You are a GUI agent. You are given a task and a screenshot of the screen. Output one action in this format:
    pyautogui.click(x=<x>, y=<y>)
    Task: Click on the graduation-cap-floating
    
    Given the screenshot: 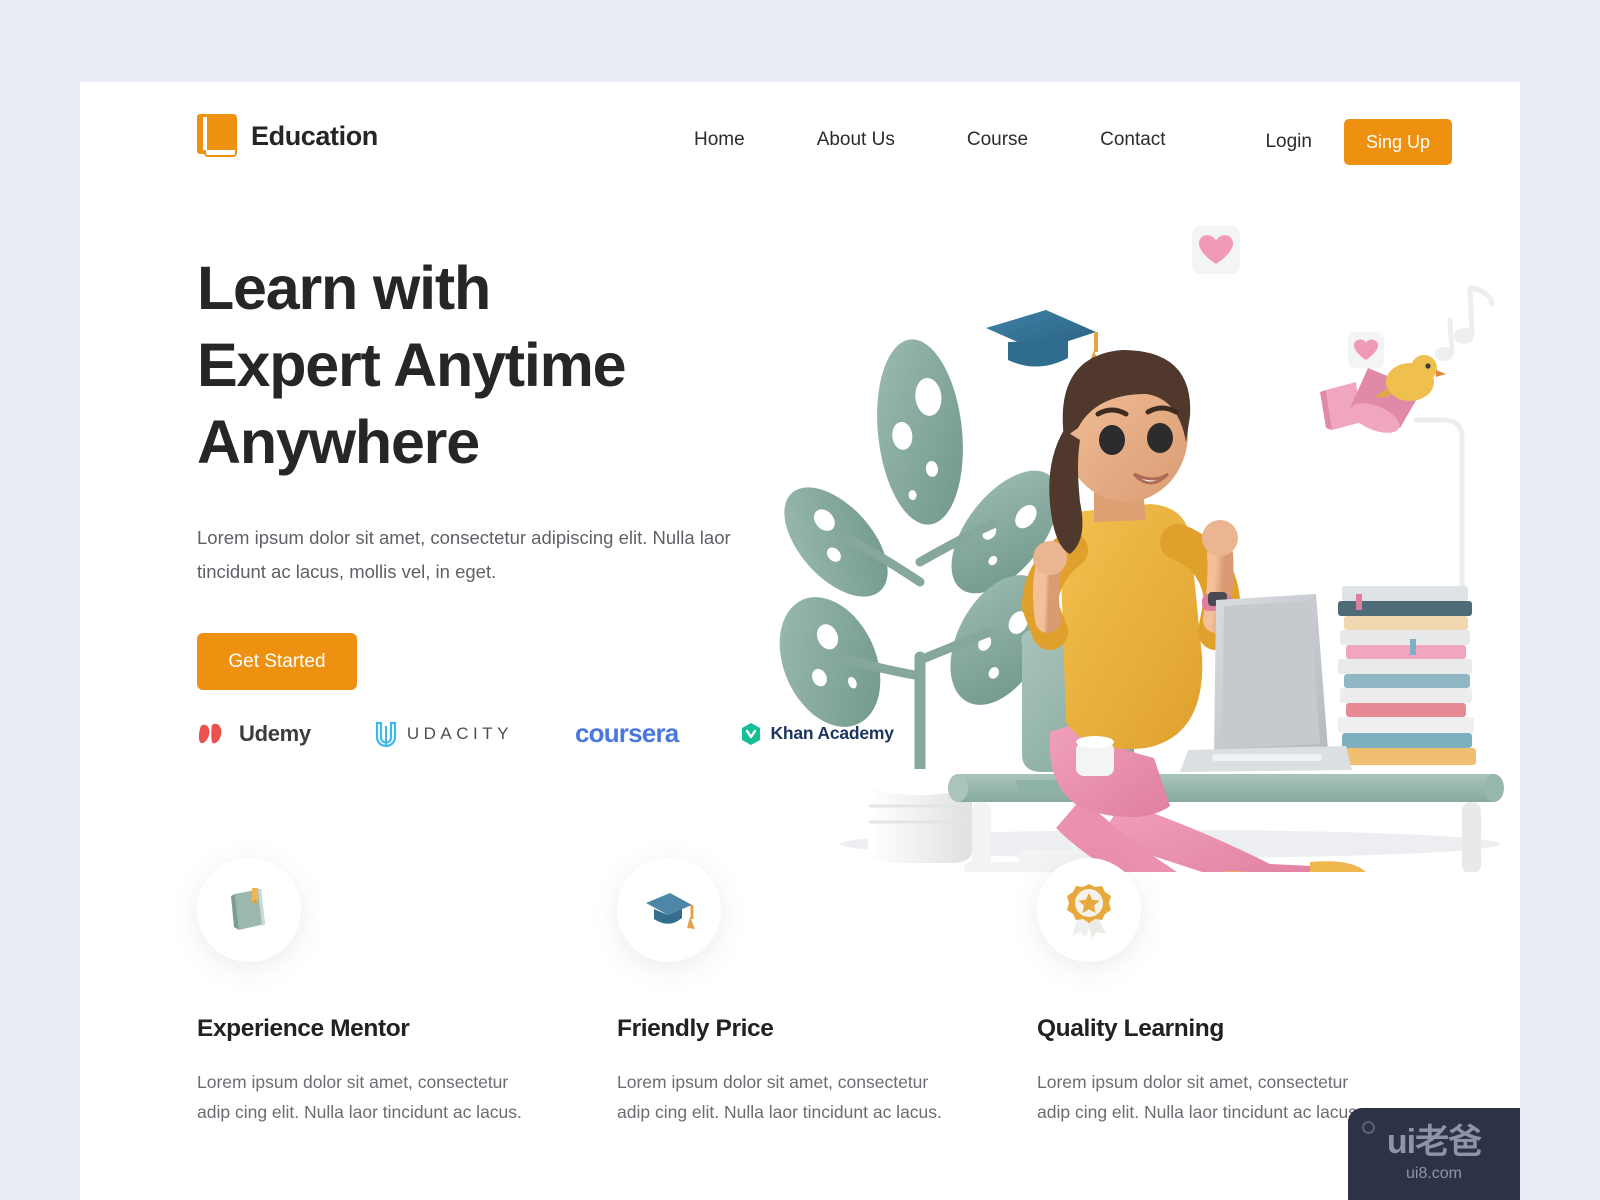 What is the action you would take?
    pyautogui.click(x=1043, y=339)
    